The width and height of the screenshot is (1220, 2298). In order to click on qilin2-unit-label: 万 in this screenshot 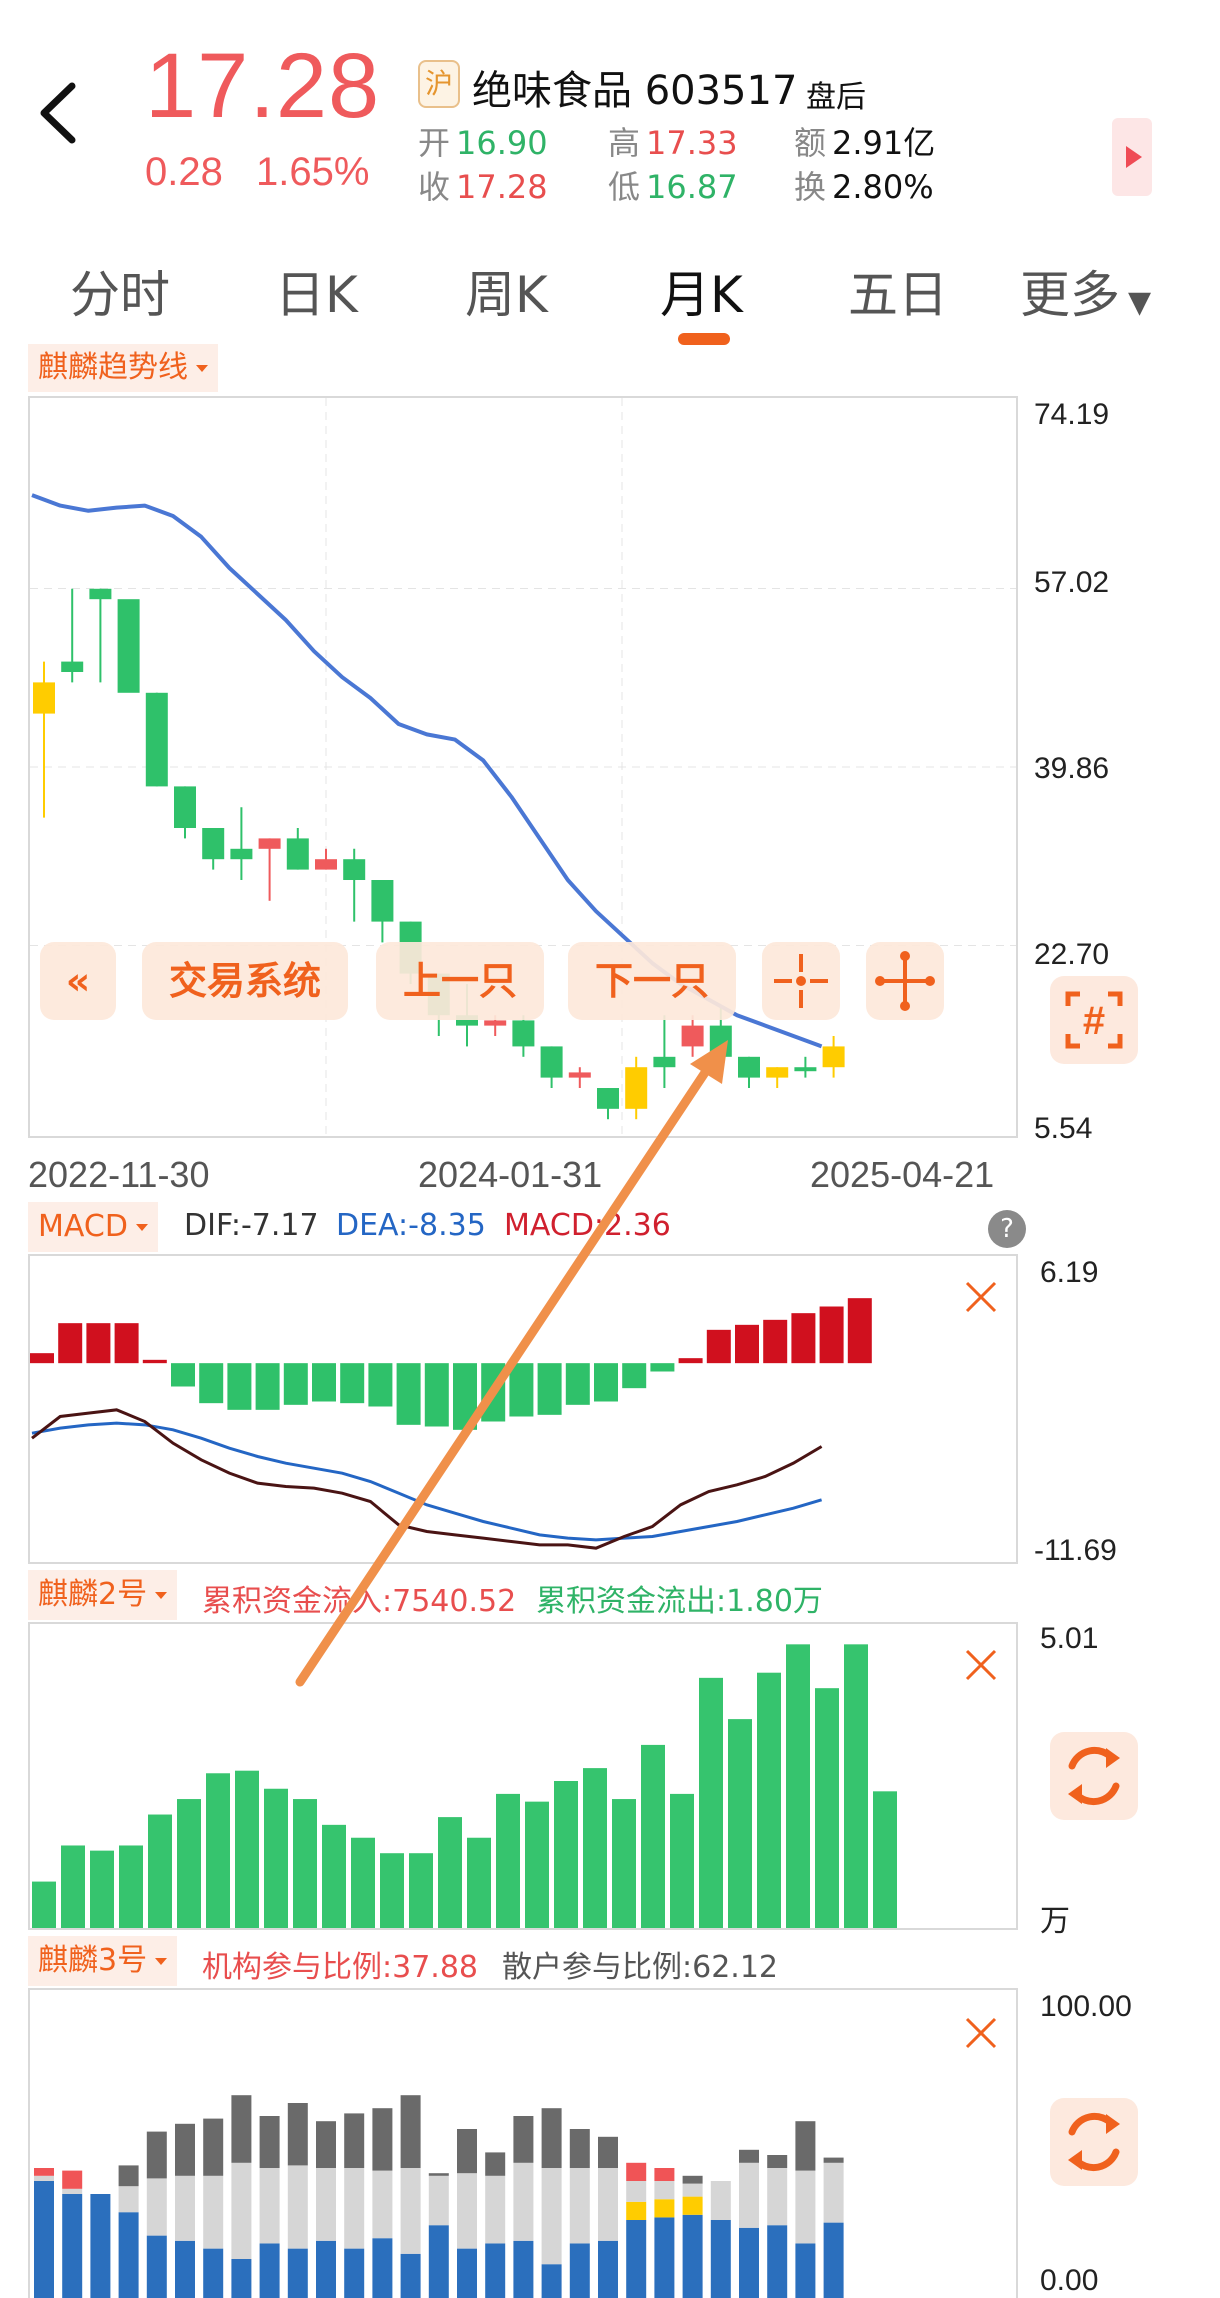, I will do `click(1055, 1921)`.